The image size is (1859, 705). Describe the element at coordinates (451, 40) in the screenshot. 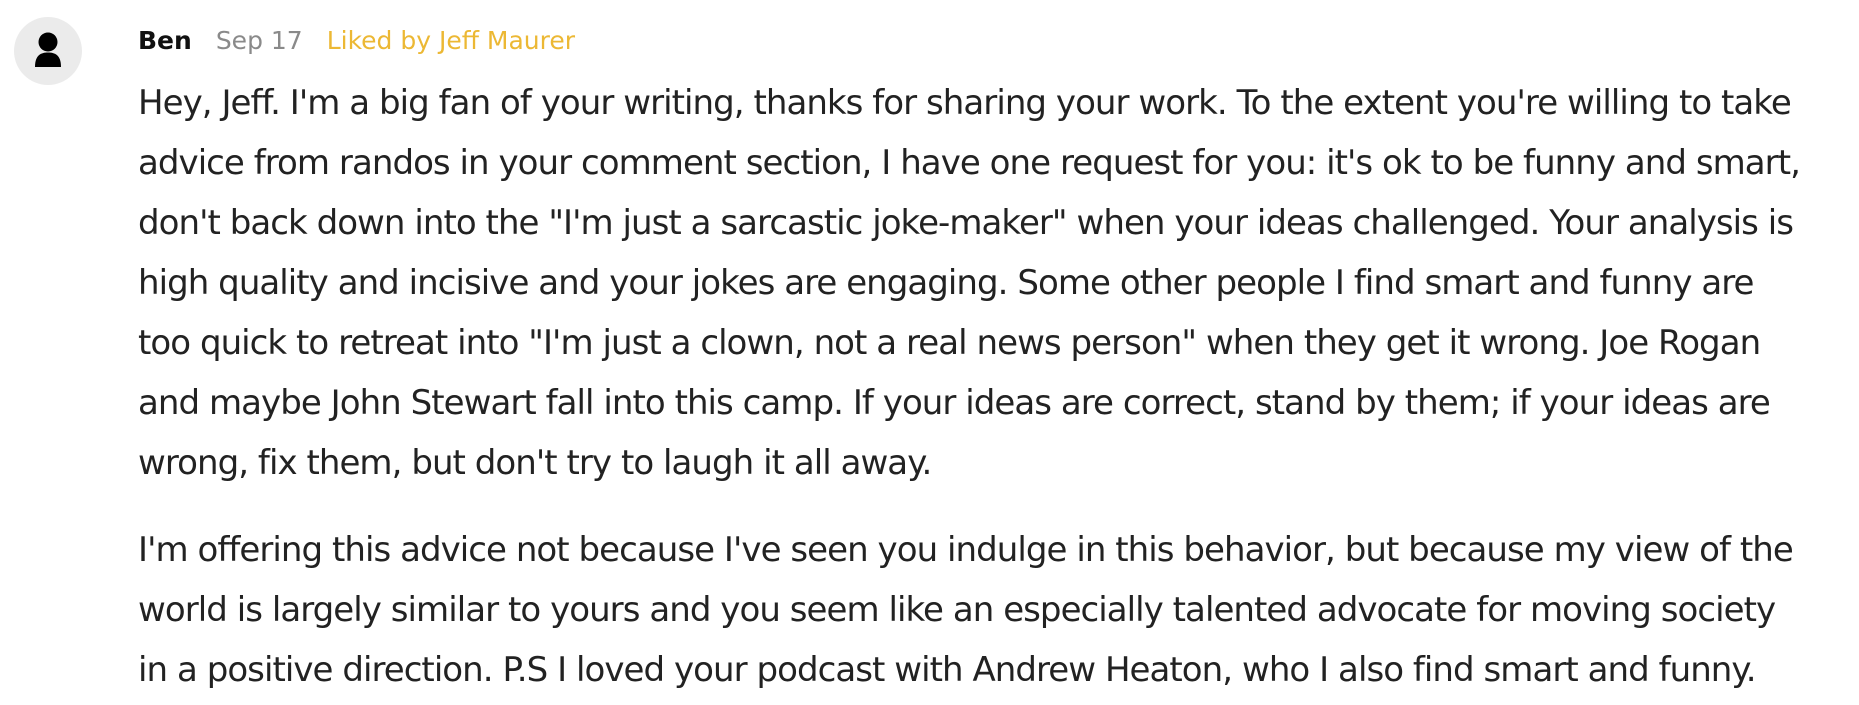

I see `liked-by-label: Liked by Jeff Maurer` at that location.